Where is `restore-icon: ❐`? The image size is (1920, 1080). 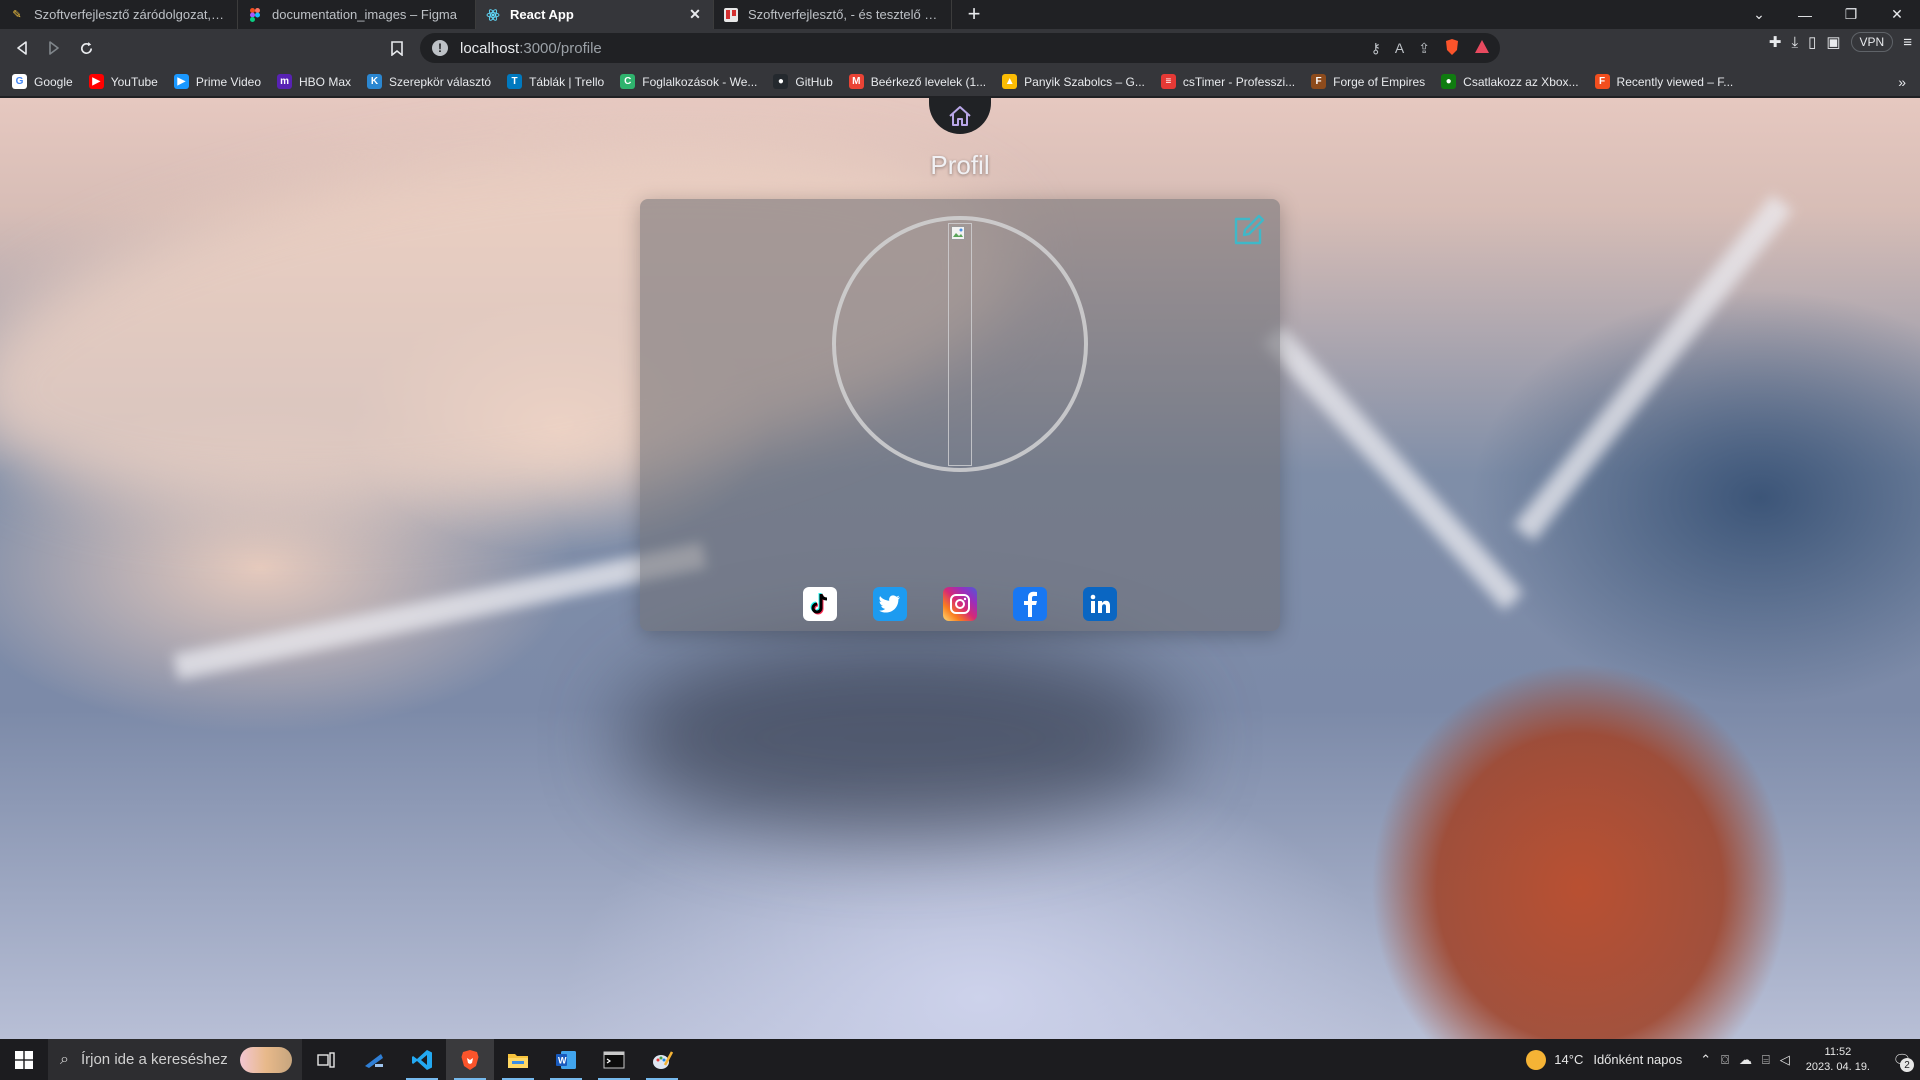 restore-icon: ❐ is located at coordinates (1851, 14).